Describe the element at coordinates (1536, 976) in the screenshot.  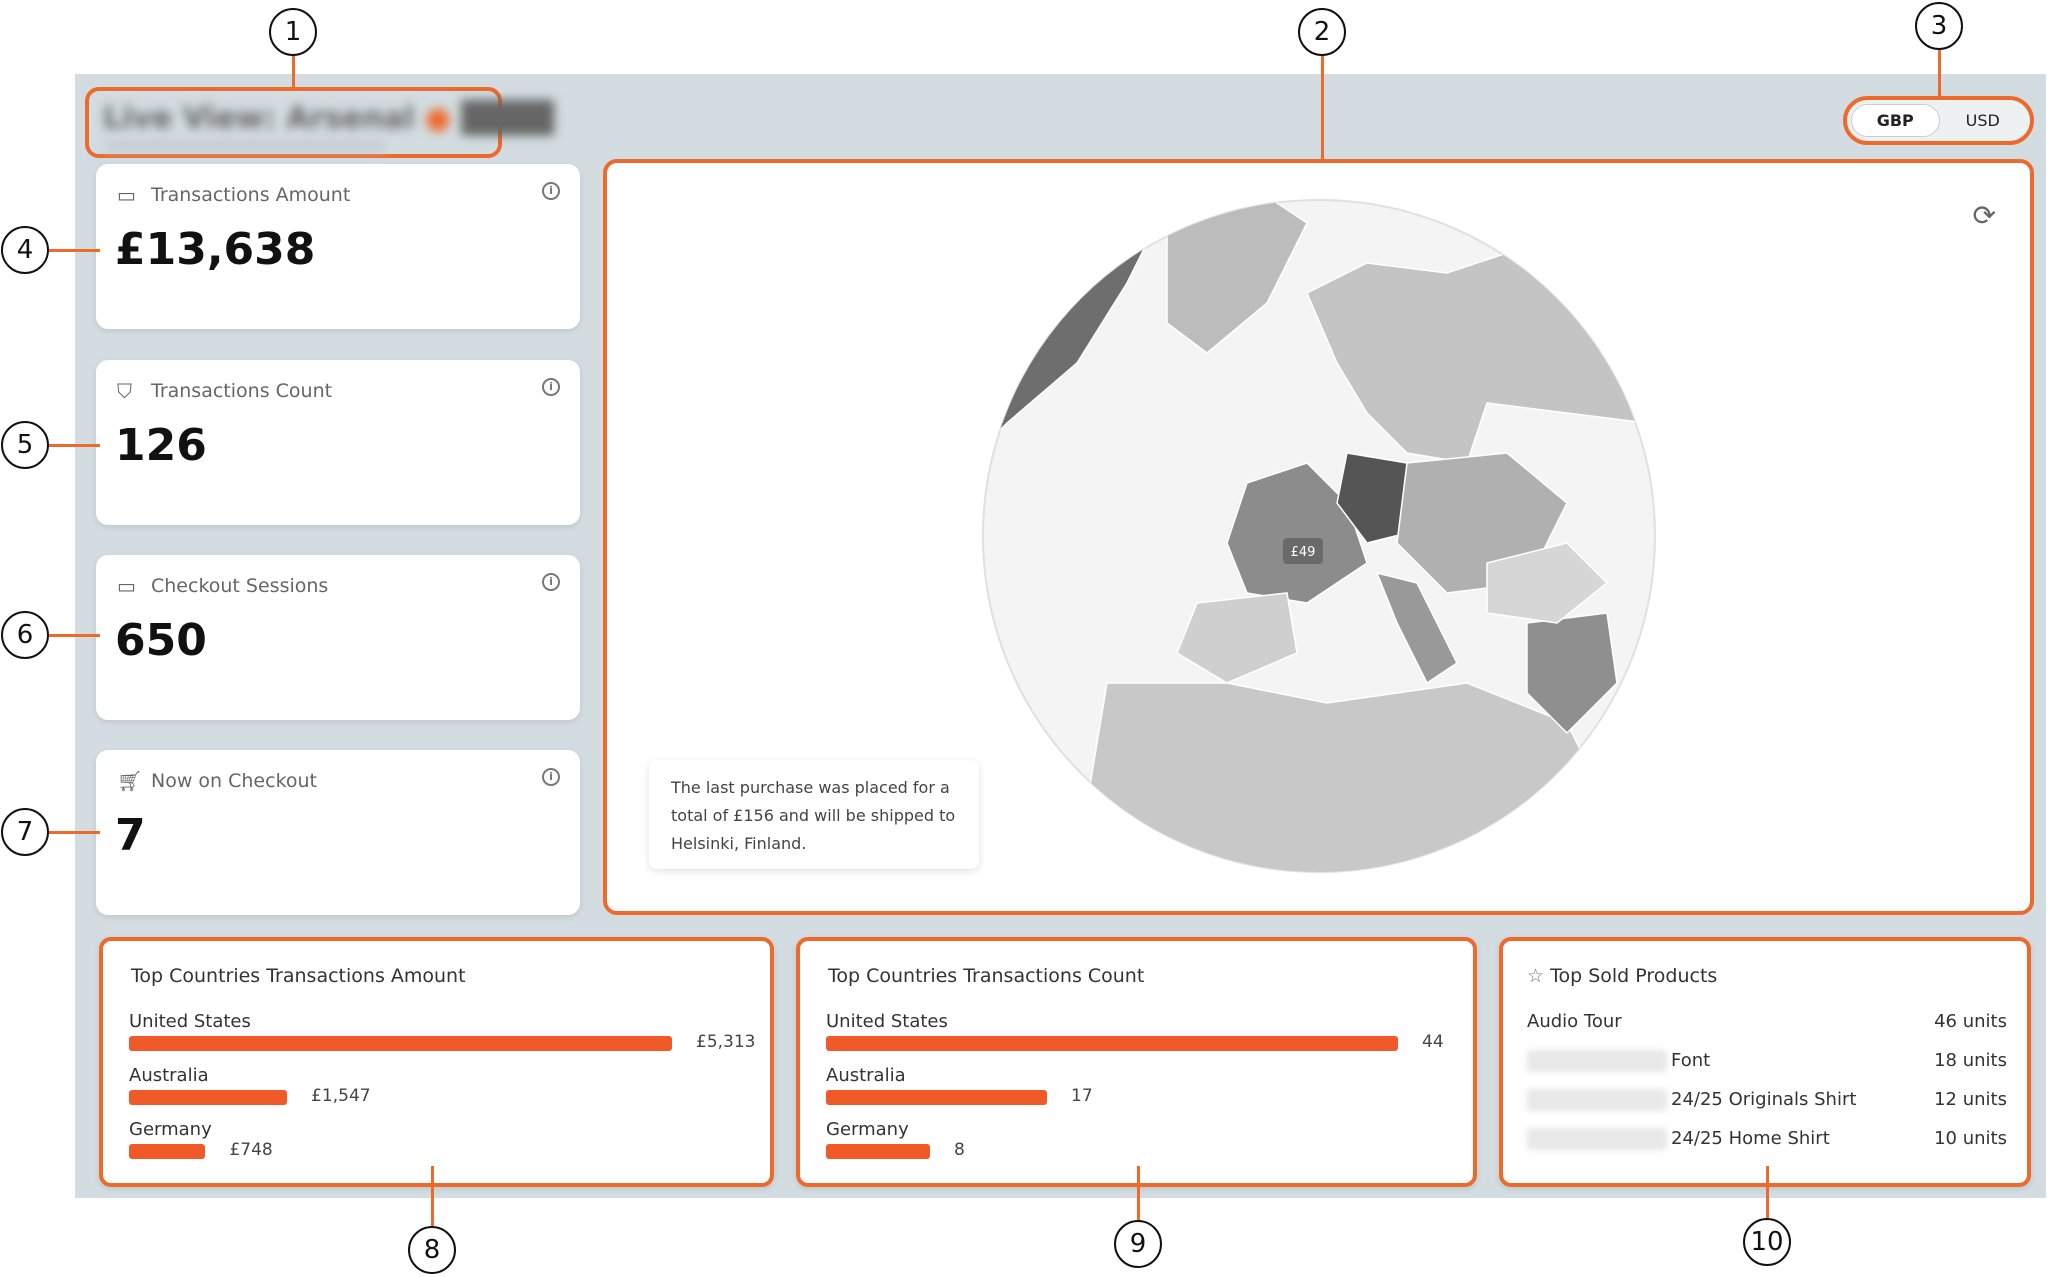
I see `star-icon: ☆` at that location.